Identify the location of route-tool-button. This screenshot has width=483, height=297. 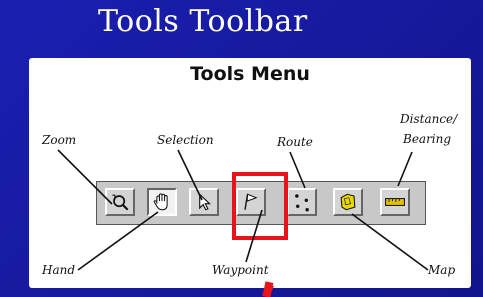
(302, 202).